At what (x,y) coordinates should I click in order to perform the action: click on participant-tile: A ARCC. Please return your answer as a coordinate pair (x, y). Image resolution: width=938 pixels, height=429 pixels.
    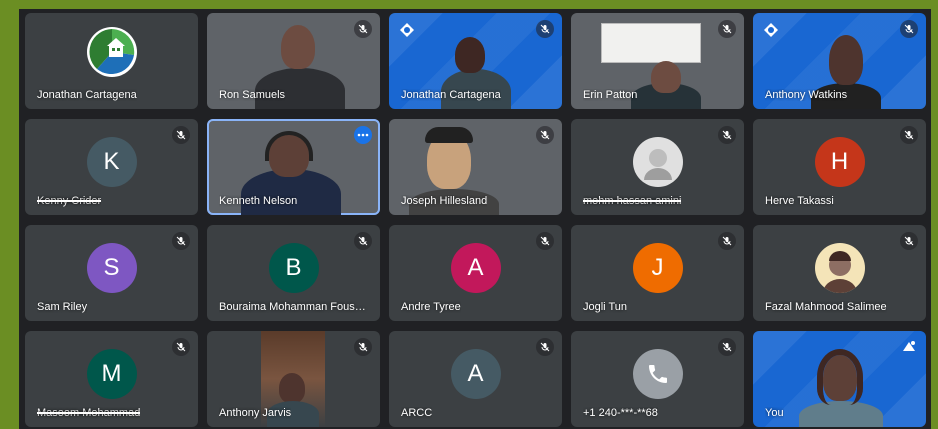
    Looking at the image, I should click on (475, 379).